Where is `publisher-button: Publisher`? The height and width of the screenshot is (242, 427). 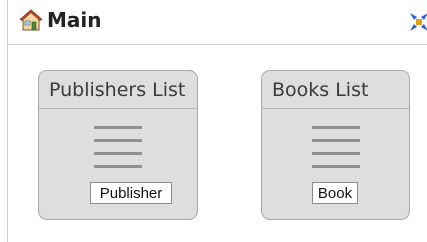 publisher-button: Publisher is located at coordinates (131, 193).